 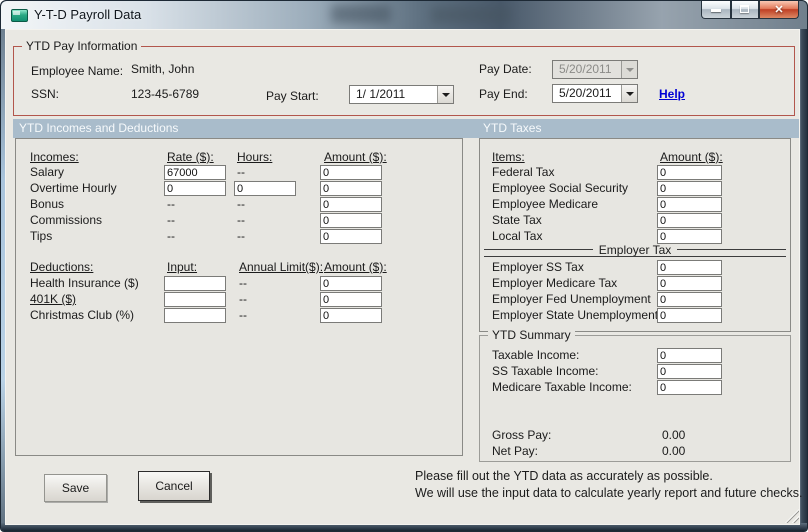 I want to click on overtime-hours-input, so click(x=265, y=188).